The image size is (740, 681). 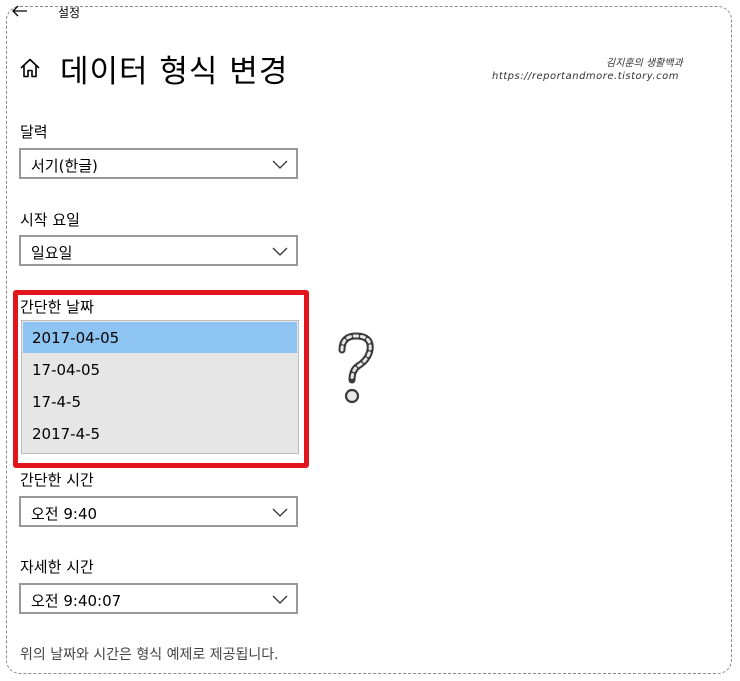 I want to click on back-button, so click(x=20, y=11).